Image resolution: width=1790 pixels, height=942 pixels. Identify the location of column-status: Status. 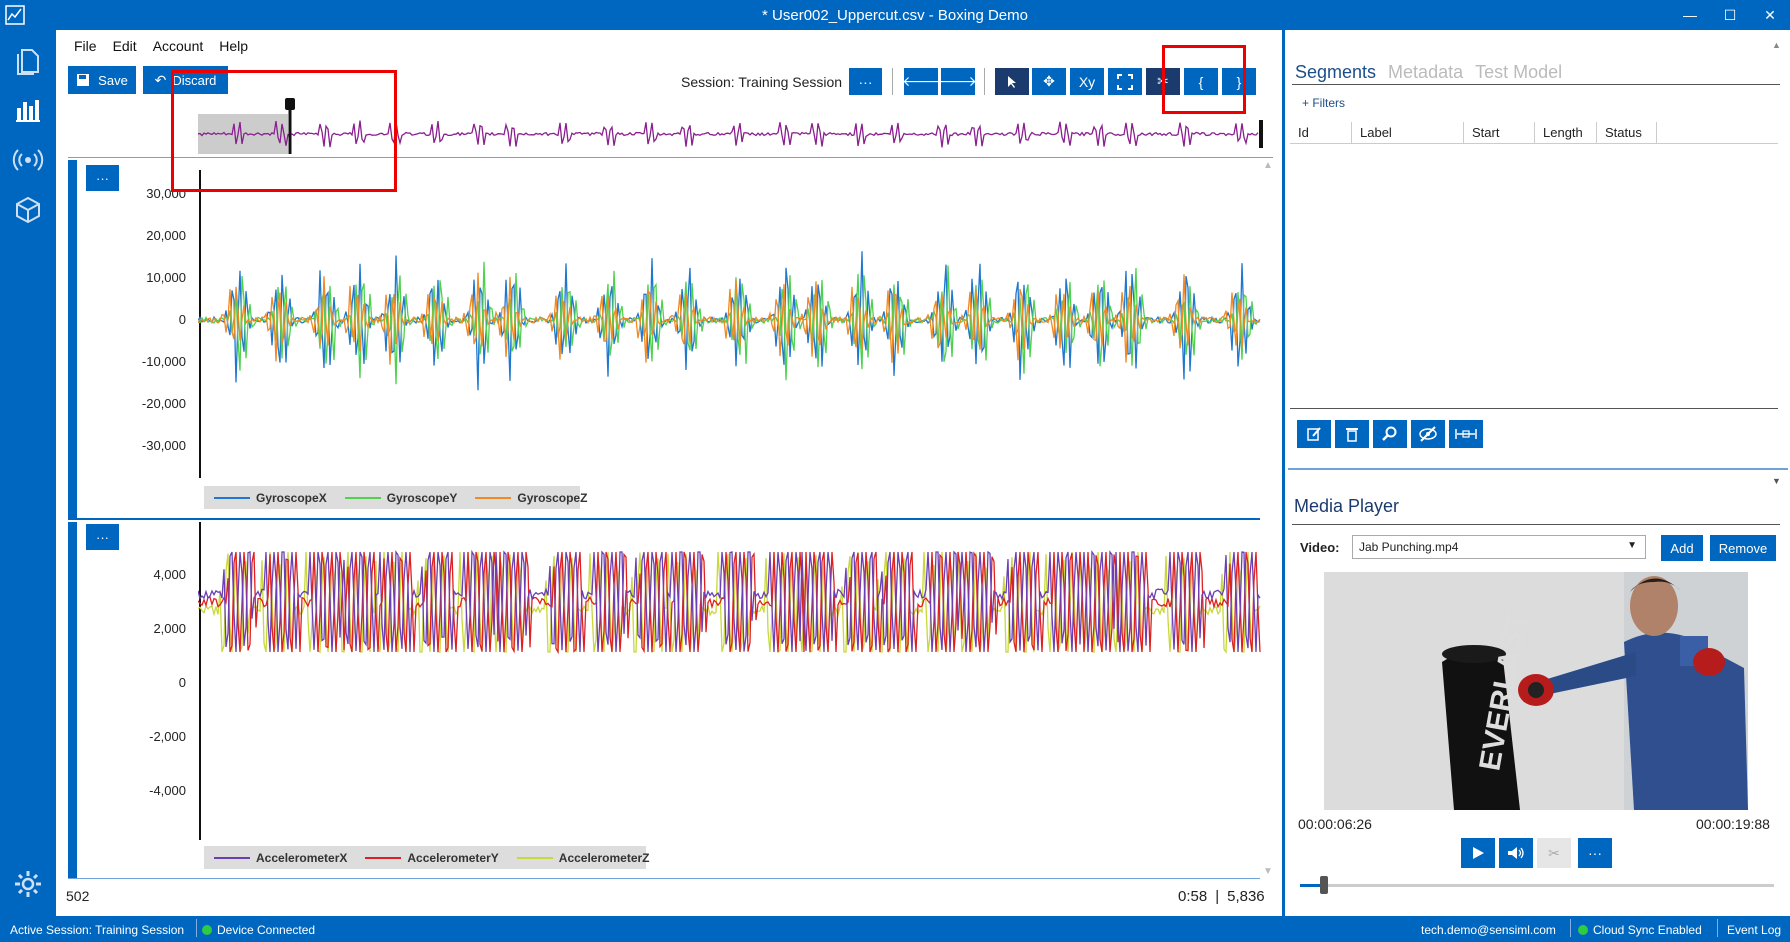
(1627, 132).